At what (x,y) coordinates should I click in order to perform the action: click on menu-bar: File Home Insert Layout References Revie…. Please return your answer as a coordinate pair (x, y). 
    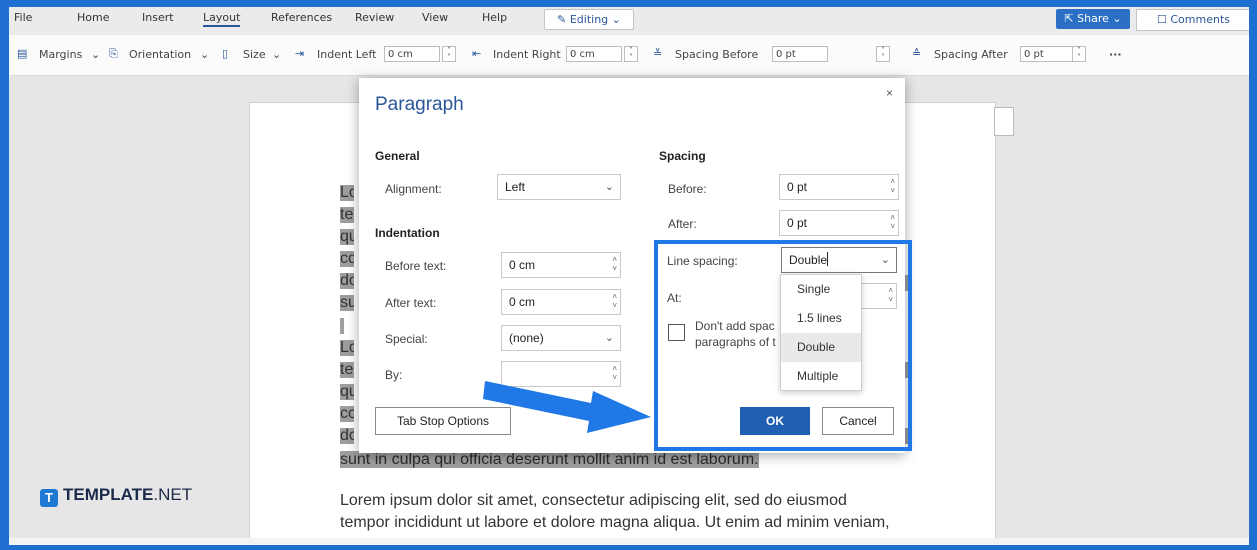
    Looking at the image, I should click on (629, 19).